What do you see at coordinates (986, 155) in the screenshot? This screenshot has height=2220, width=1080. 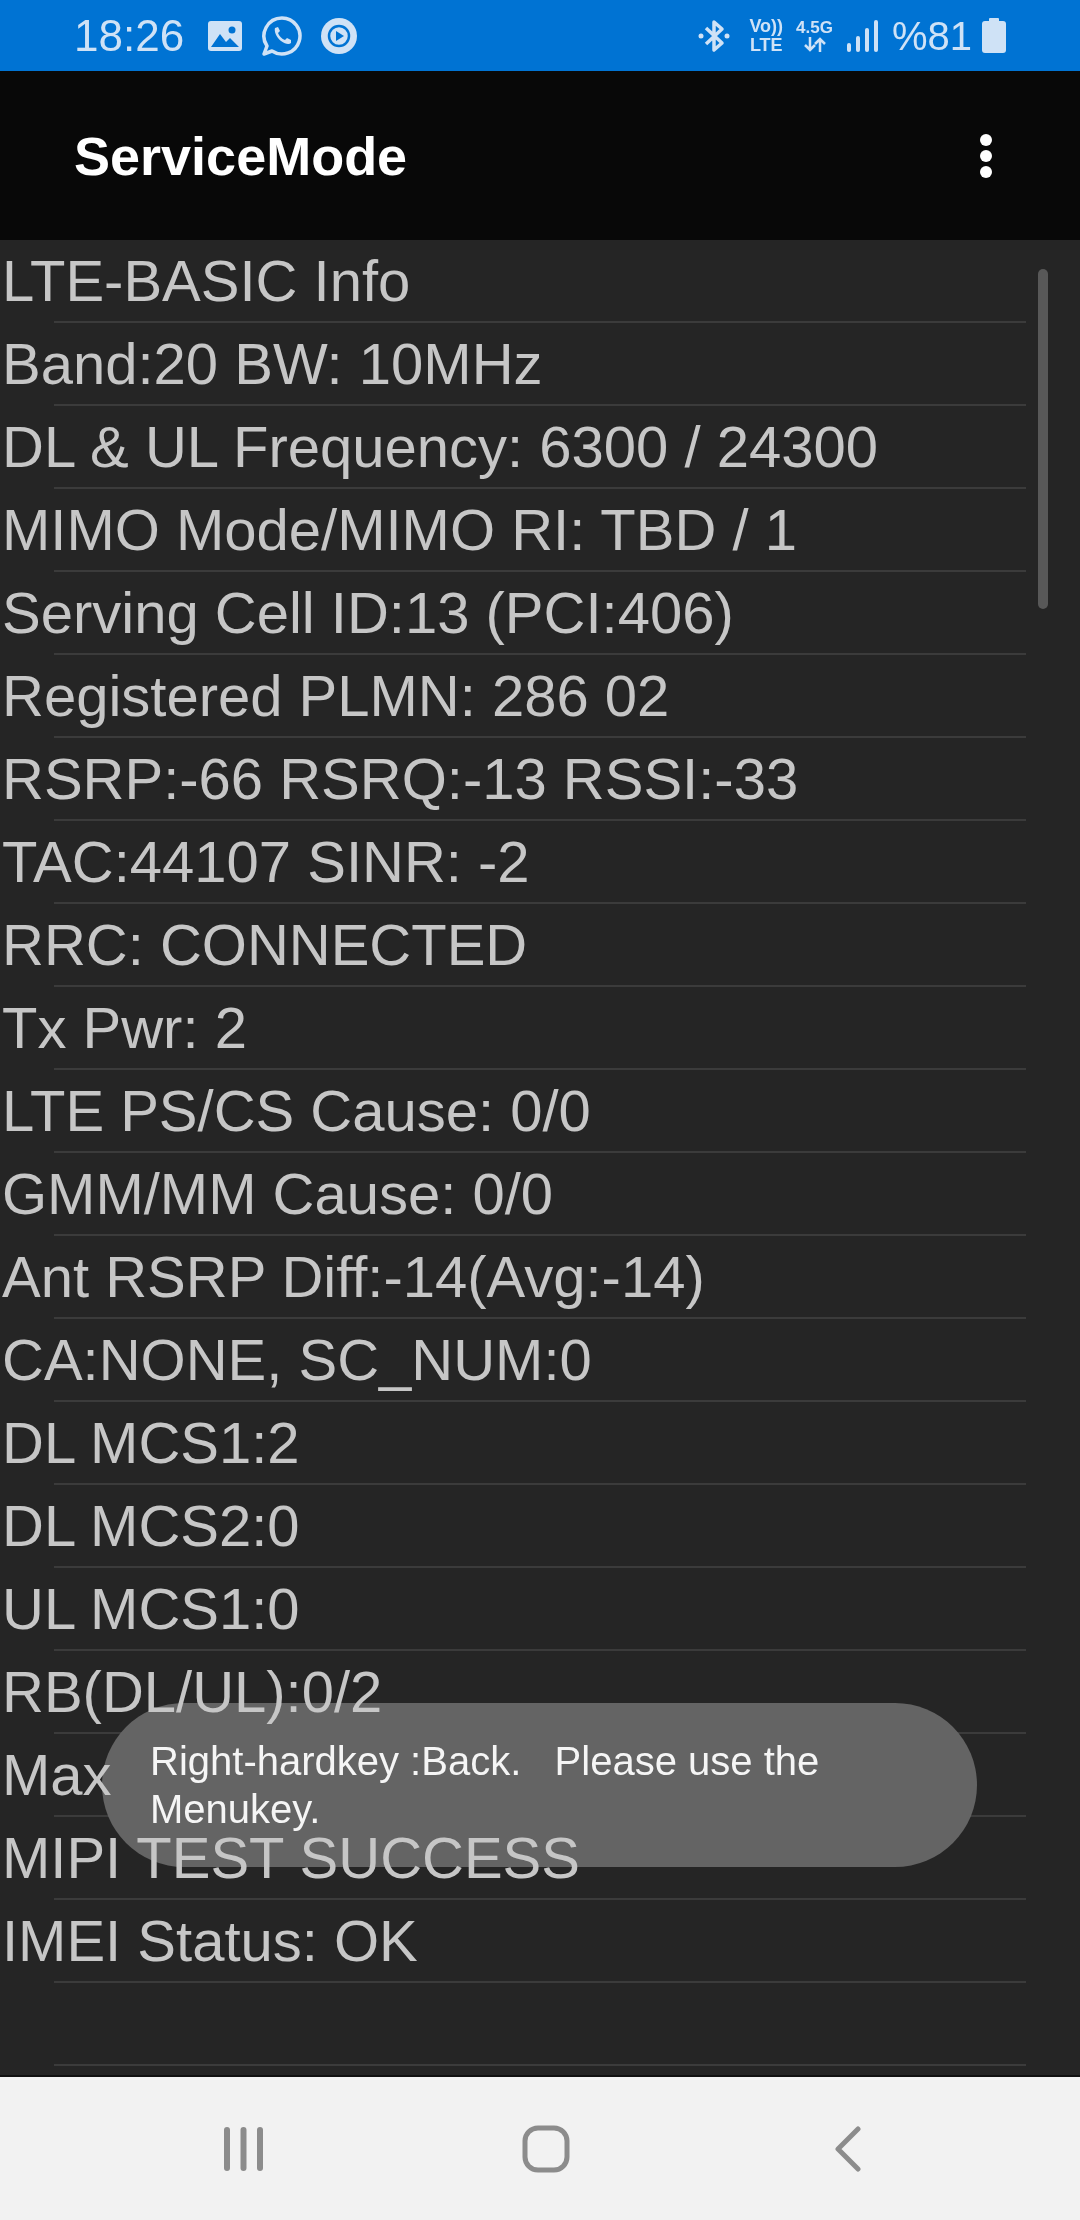 I see `more-menu-icon` at bounding box center [986, 155].